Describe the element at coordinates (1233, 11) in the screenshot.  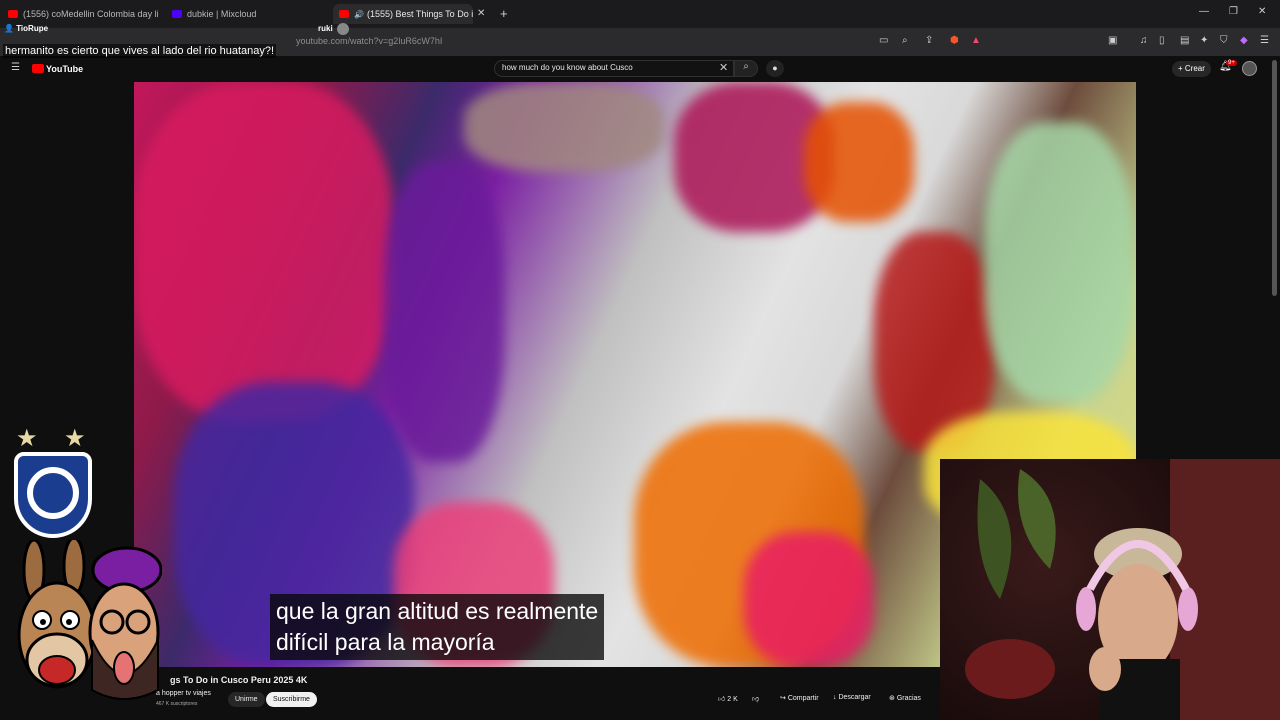
I see `restore-icon: ❐` at that location.